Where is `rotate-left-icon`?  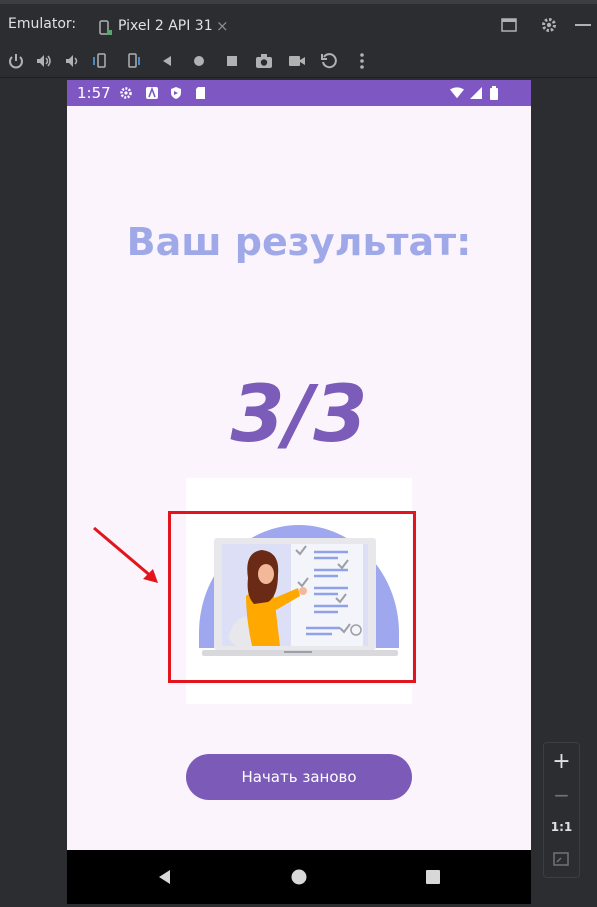
rotate-left-icon is located at coordinates (101, 61).